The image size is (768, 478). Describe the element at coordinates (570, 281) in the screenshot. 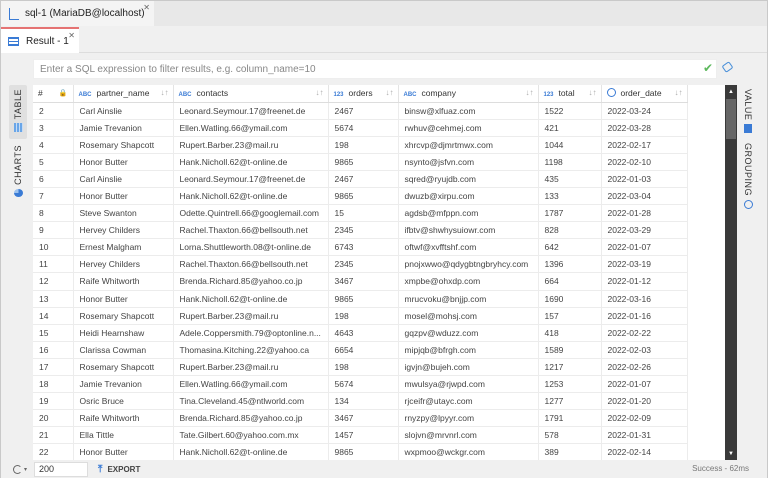

I see `table-cell: 664` at that location.